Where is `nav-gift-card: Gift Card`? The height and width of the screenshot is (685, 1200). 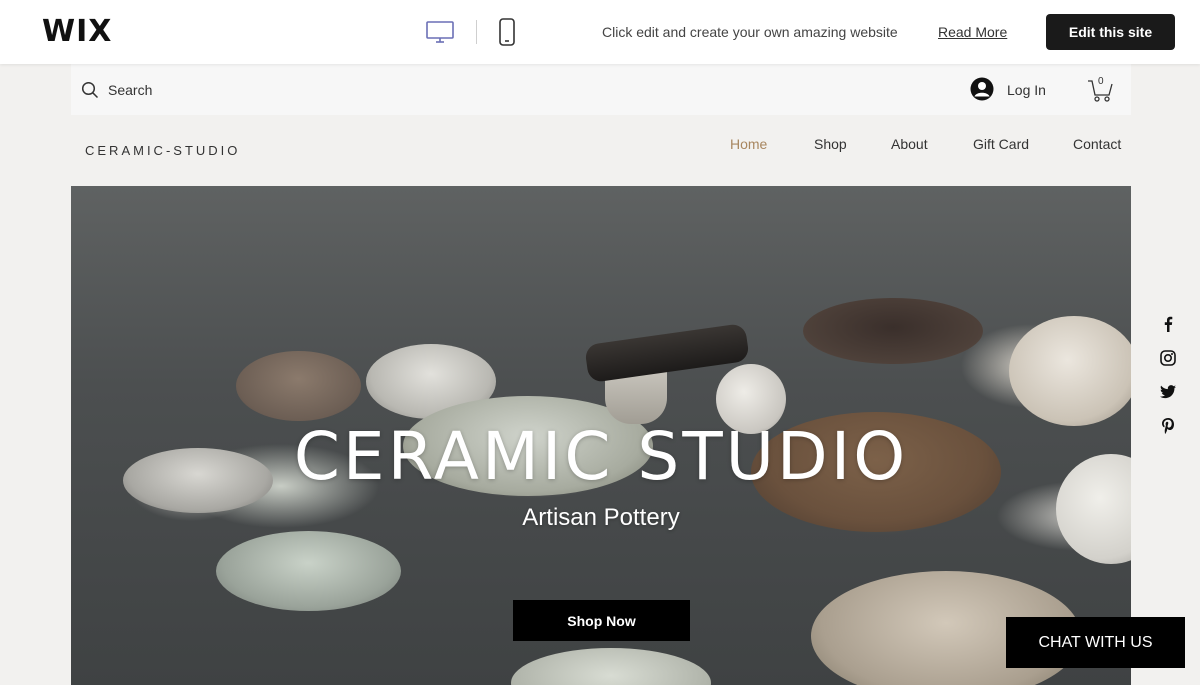 nav-gift-card: Gift Card is located at coordinates (1001, 144).